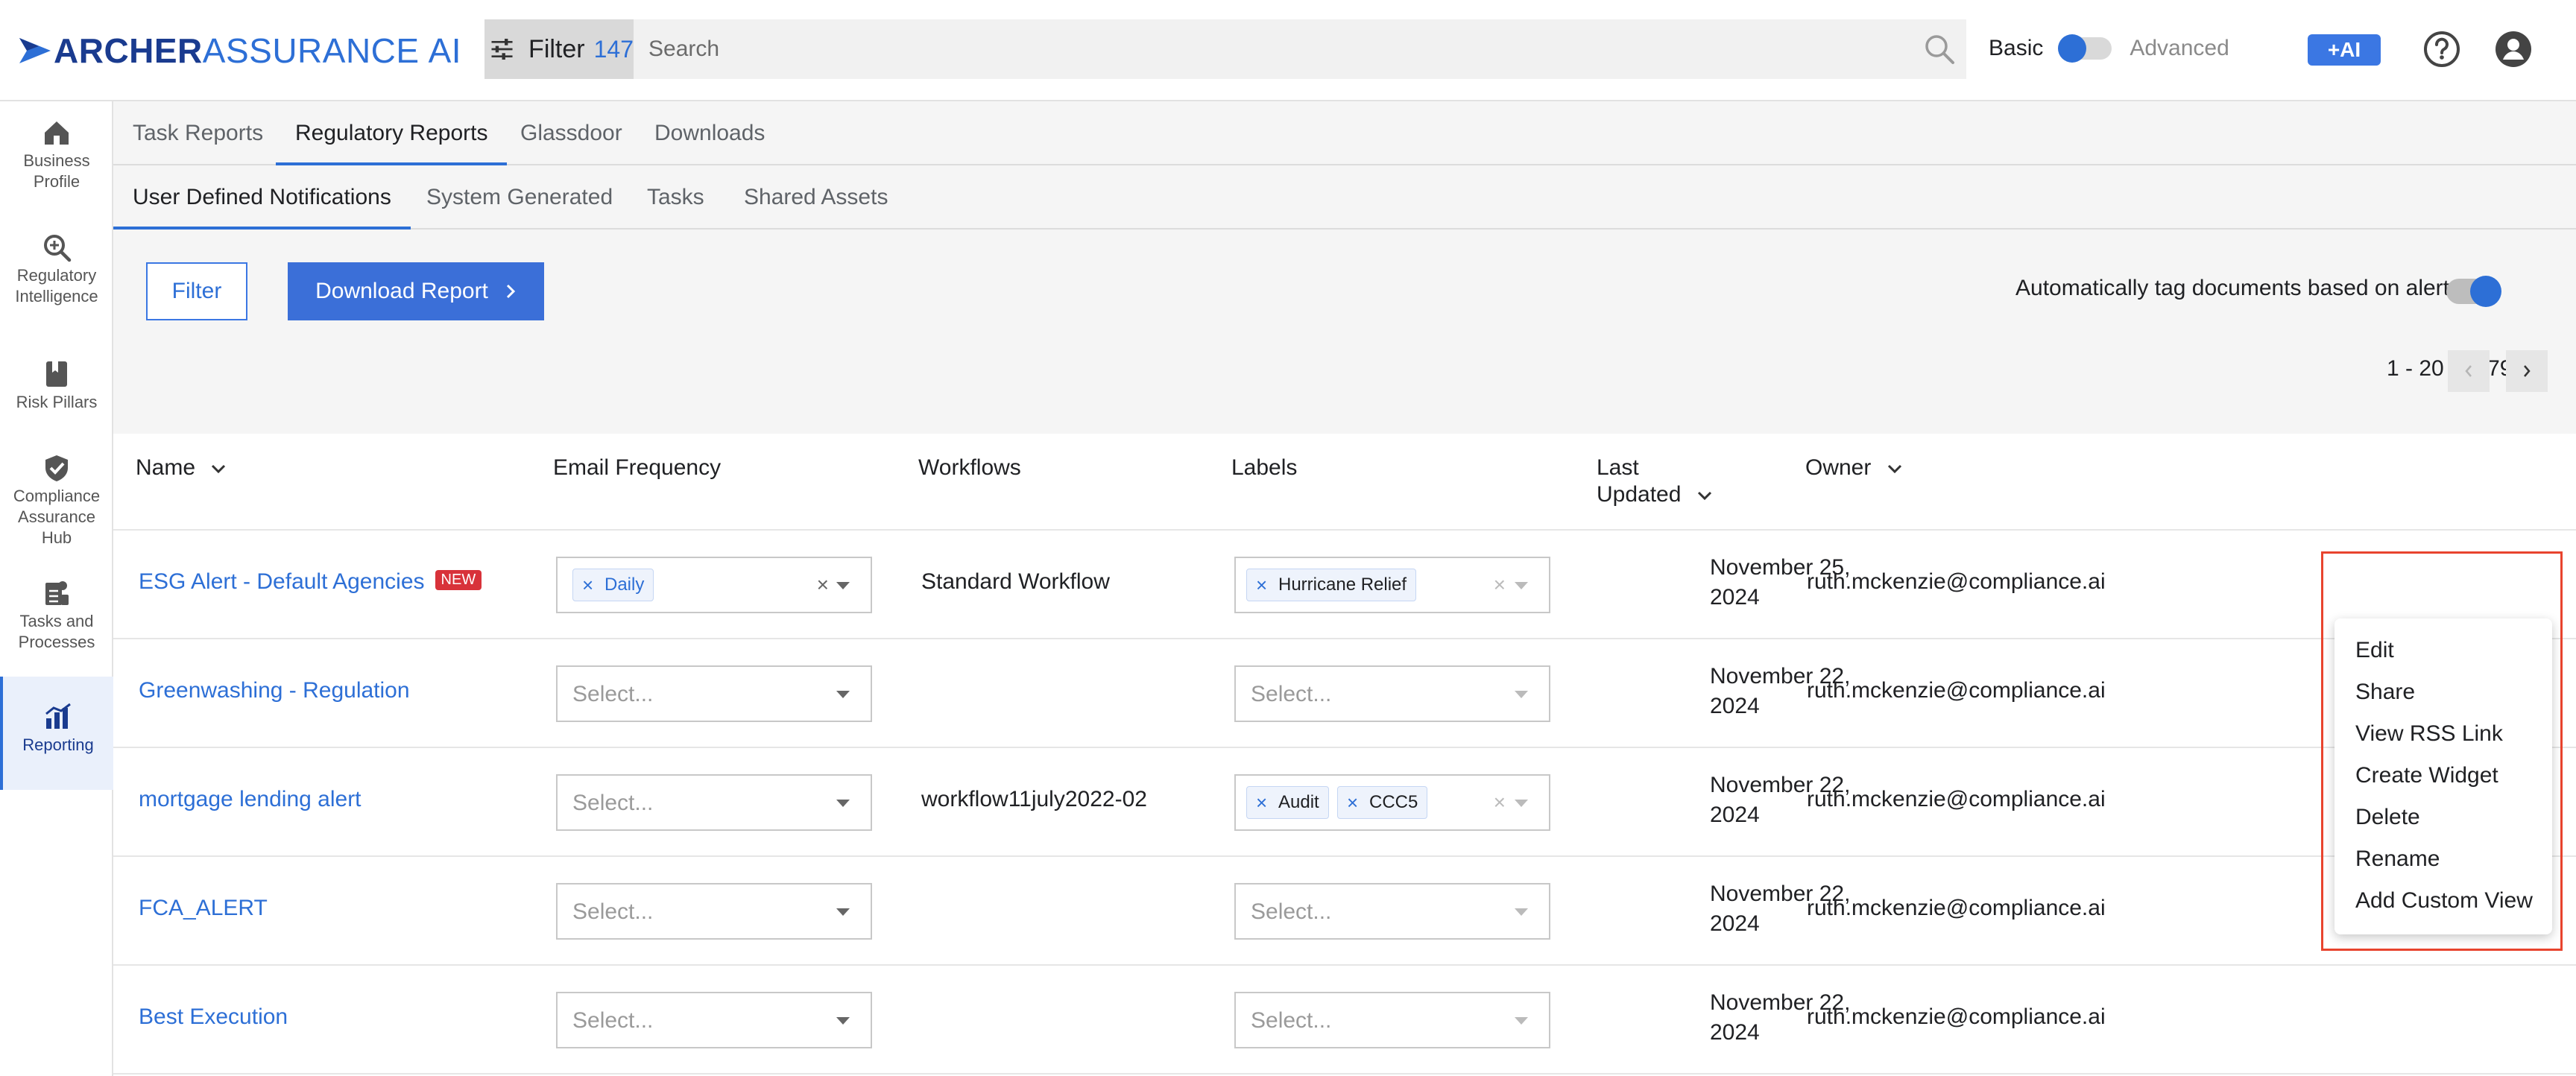  Describe the element at coordinates (2179, 48) in the screenshot. I see `mode-advanced-label: Advanced` at that location.